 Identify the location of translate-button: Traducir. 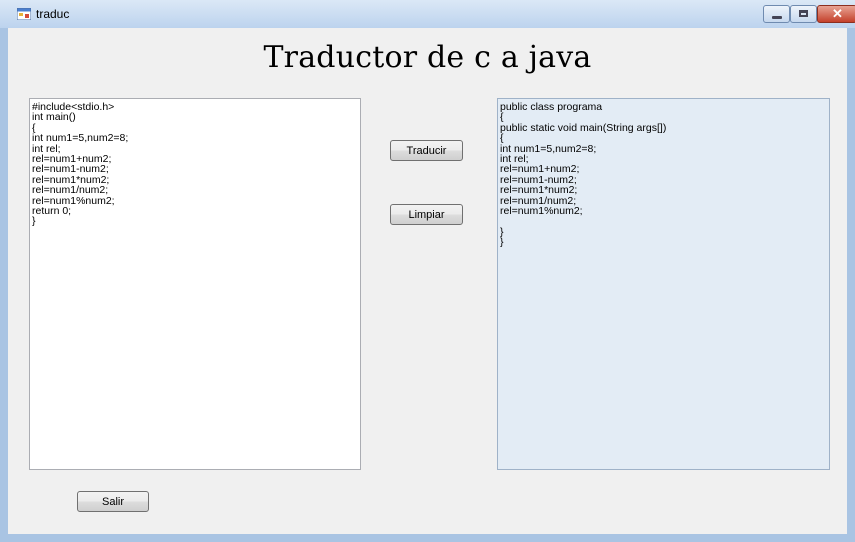
(426, 150).